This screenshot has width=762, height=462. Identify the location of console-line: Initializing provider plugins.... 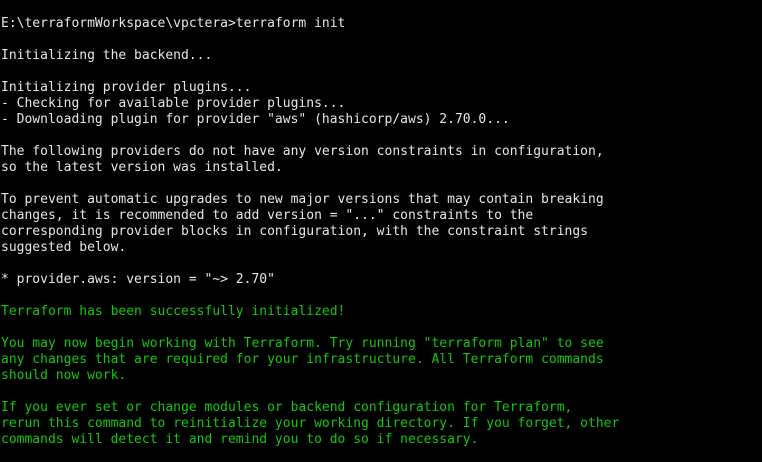
(126, 87).